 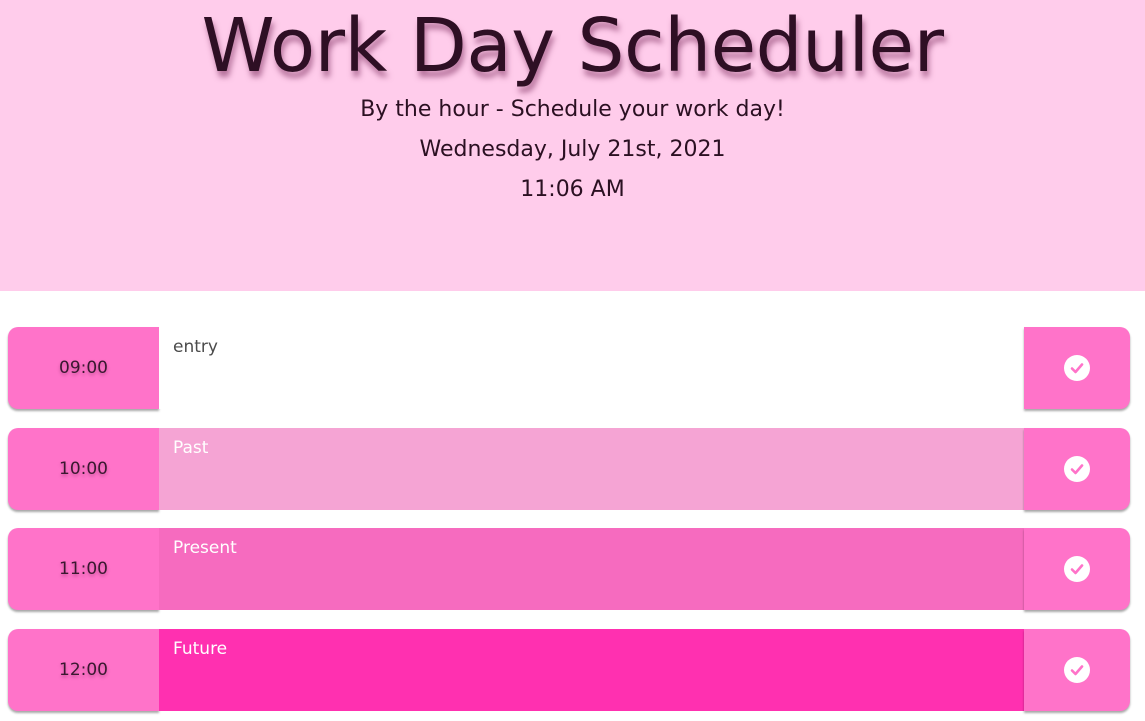 What do you see at coordinates (572, 149) in the screenshot?
I see `current-date: Wednesday, July 21st, 2021` at bounding box center [572, 149].